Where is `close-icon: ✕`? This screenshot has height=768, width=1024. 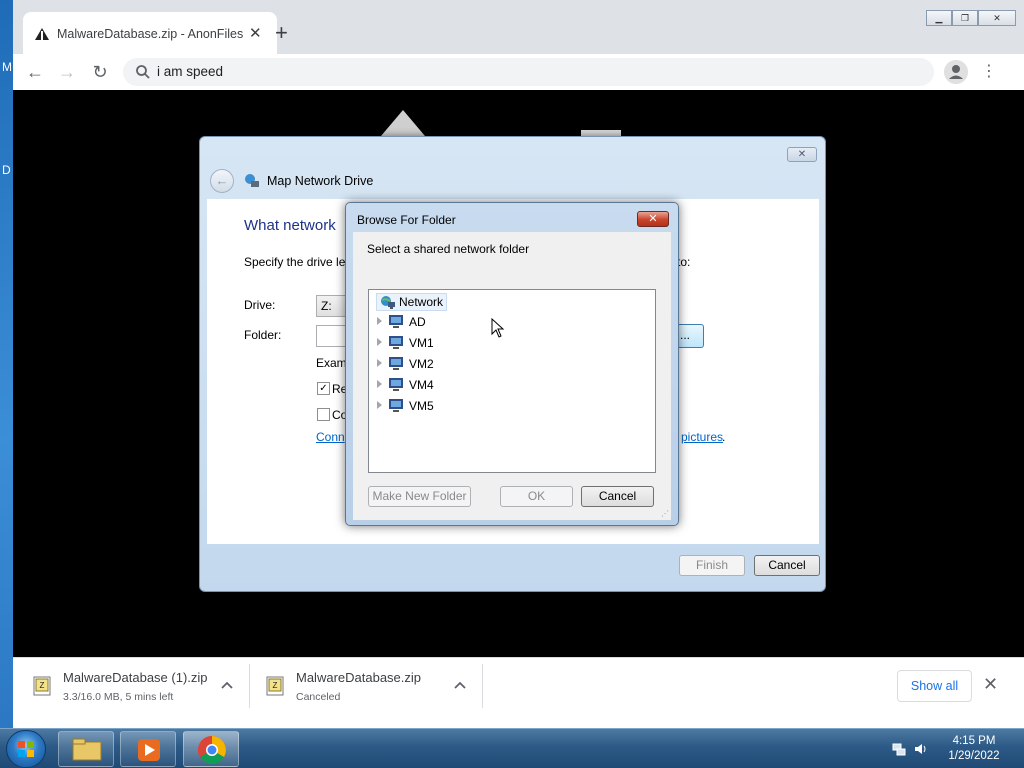
close-icon: ✕ is located at coordinates (990, 684).